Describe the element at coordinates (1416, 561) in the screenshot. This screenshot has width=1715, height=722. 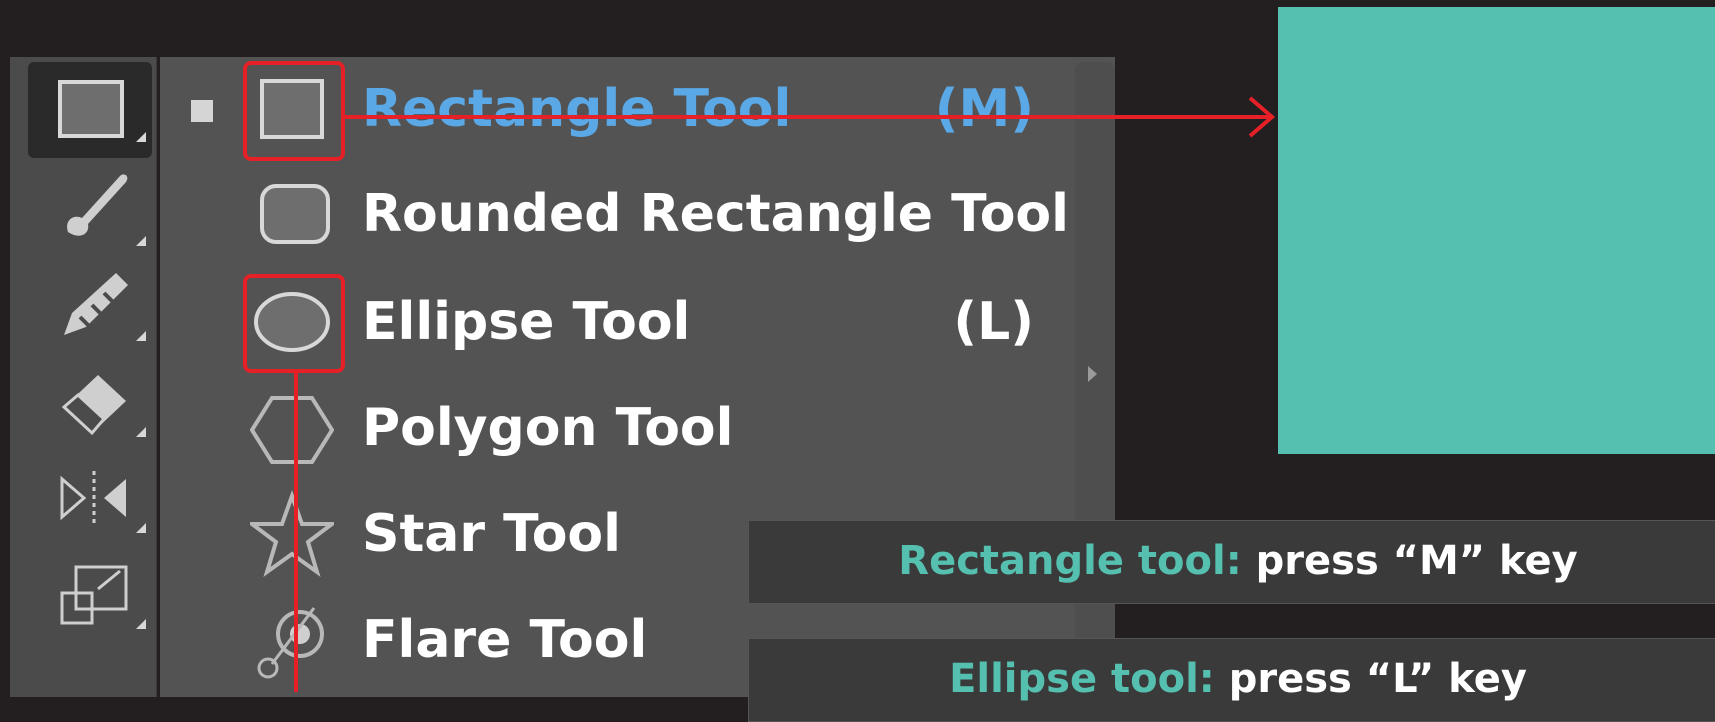
I see `tip-value: press “M” key` at that location.